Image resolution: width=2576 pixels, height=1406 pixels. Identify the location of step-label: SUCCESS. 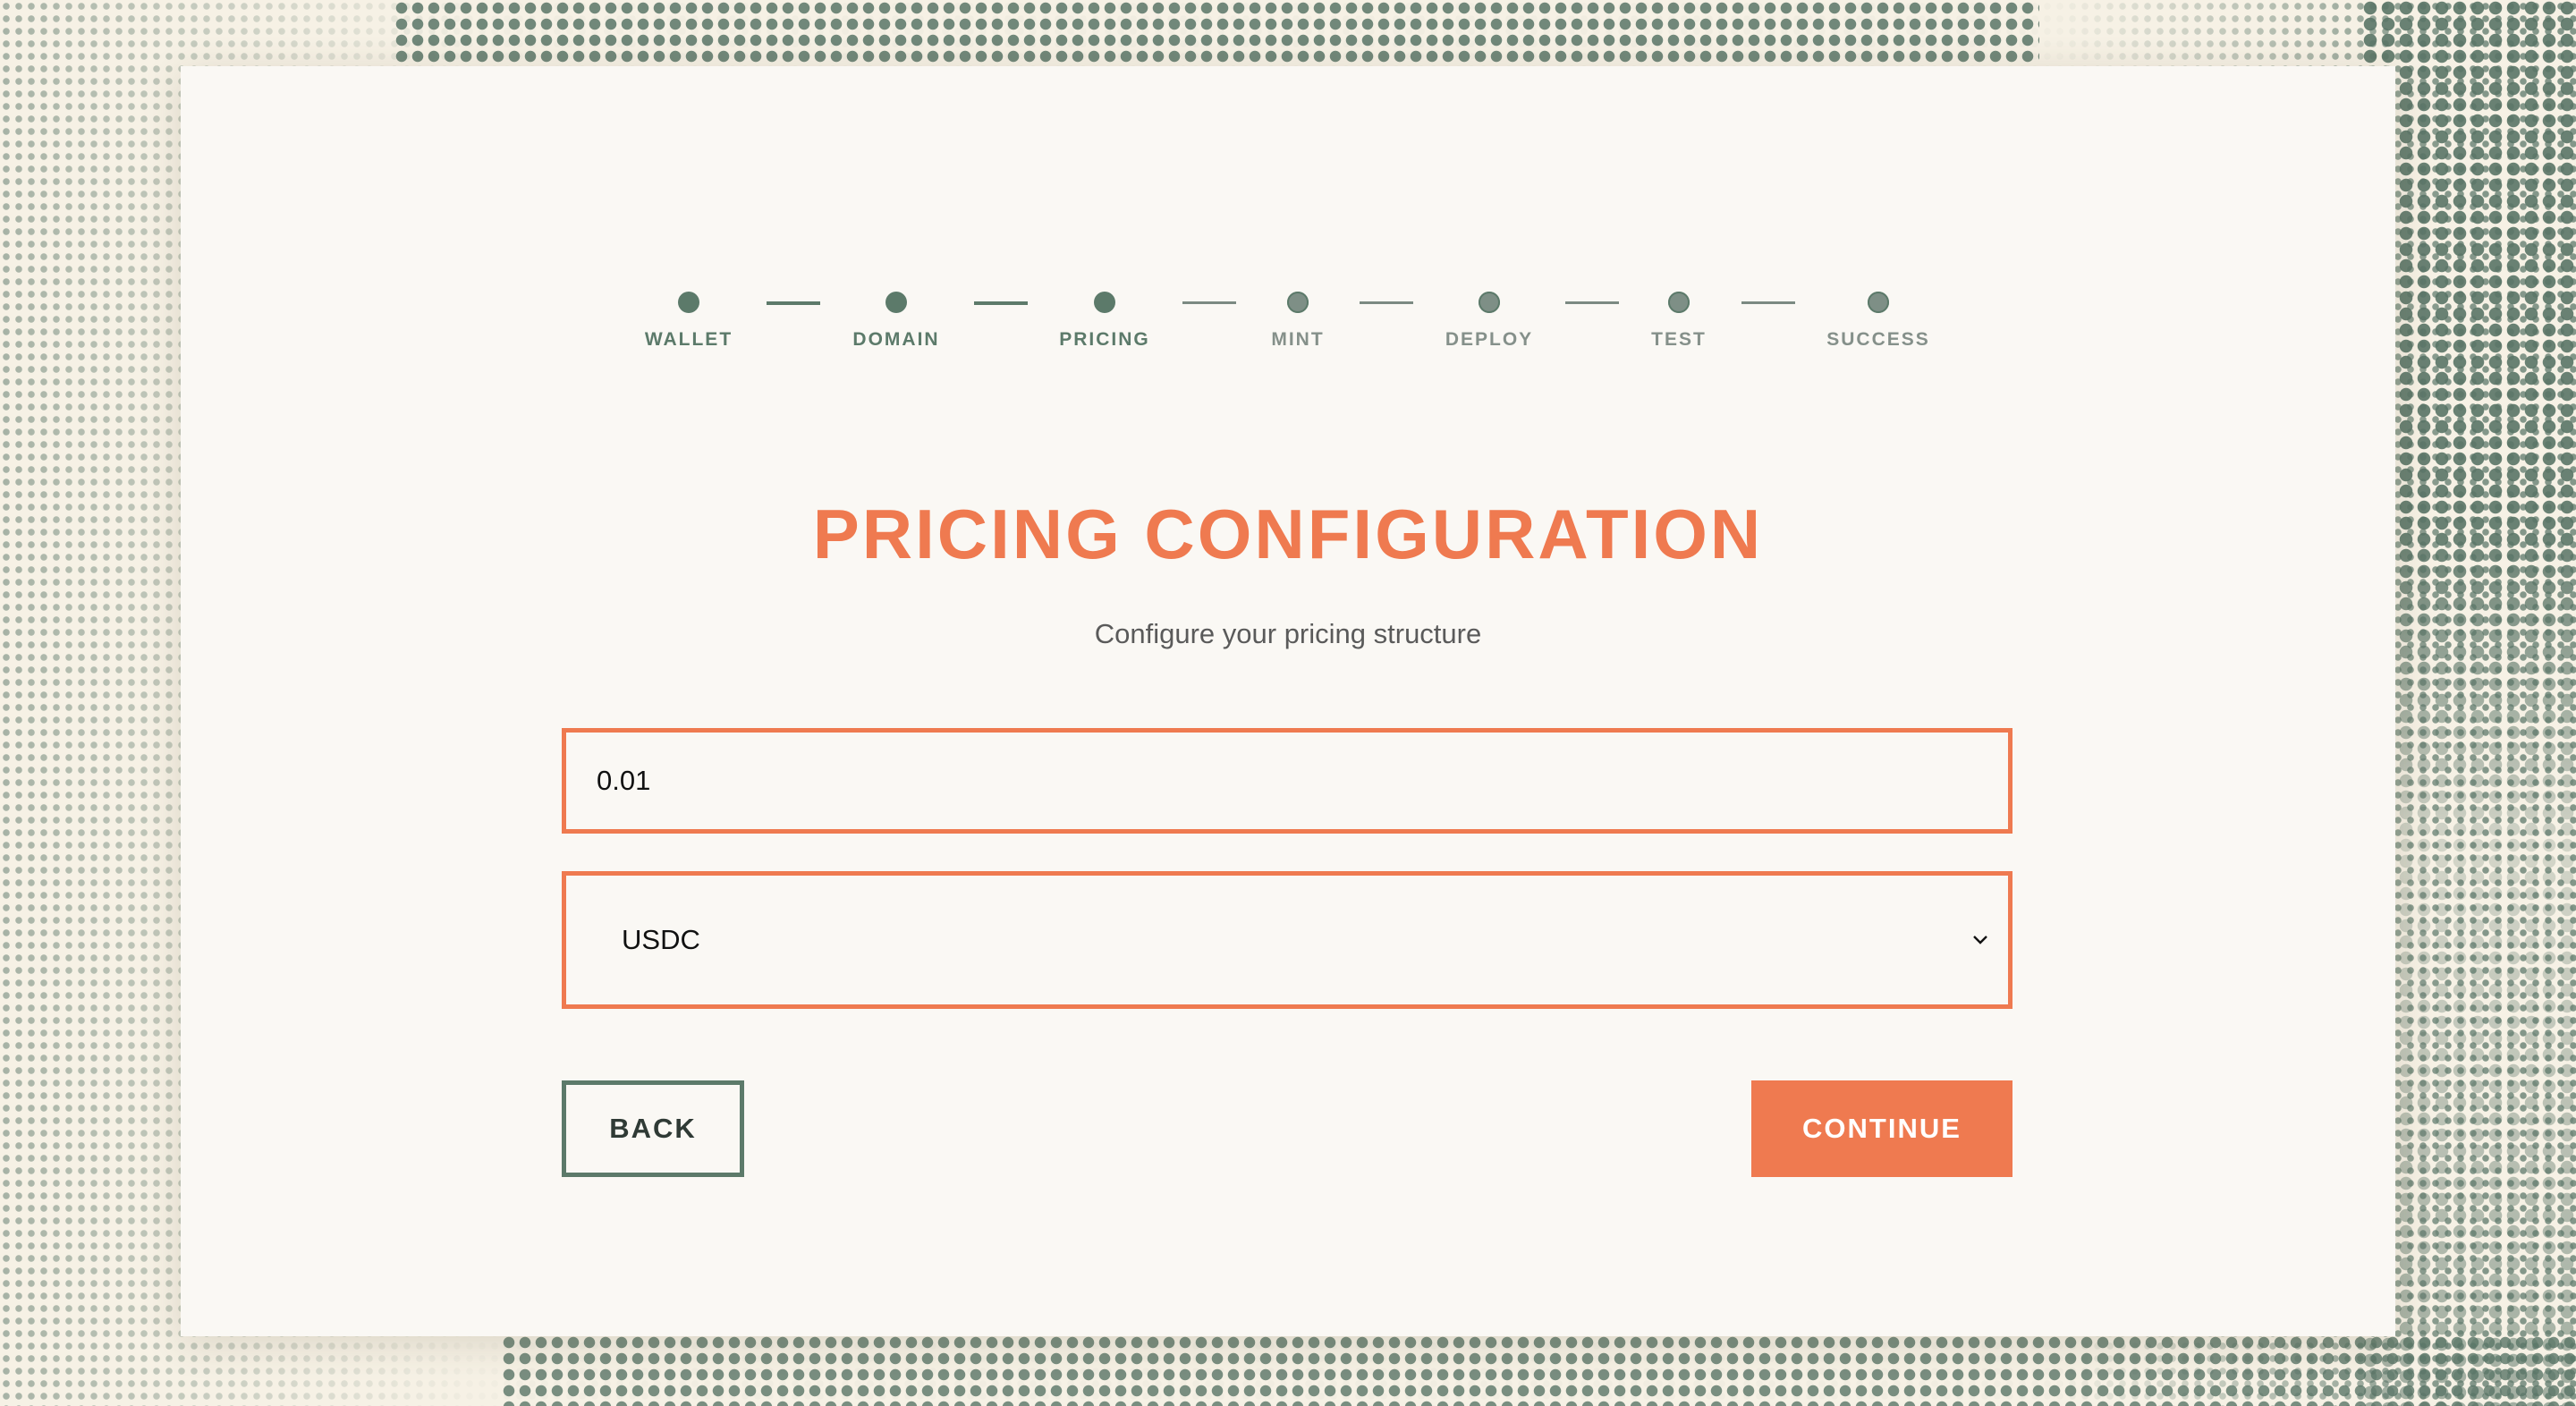
(1878, 340).